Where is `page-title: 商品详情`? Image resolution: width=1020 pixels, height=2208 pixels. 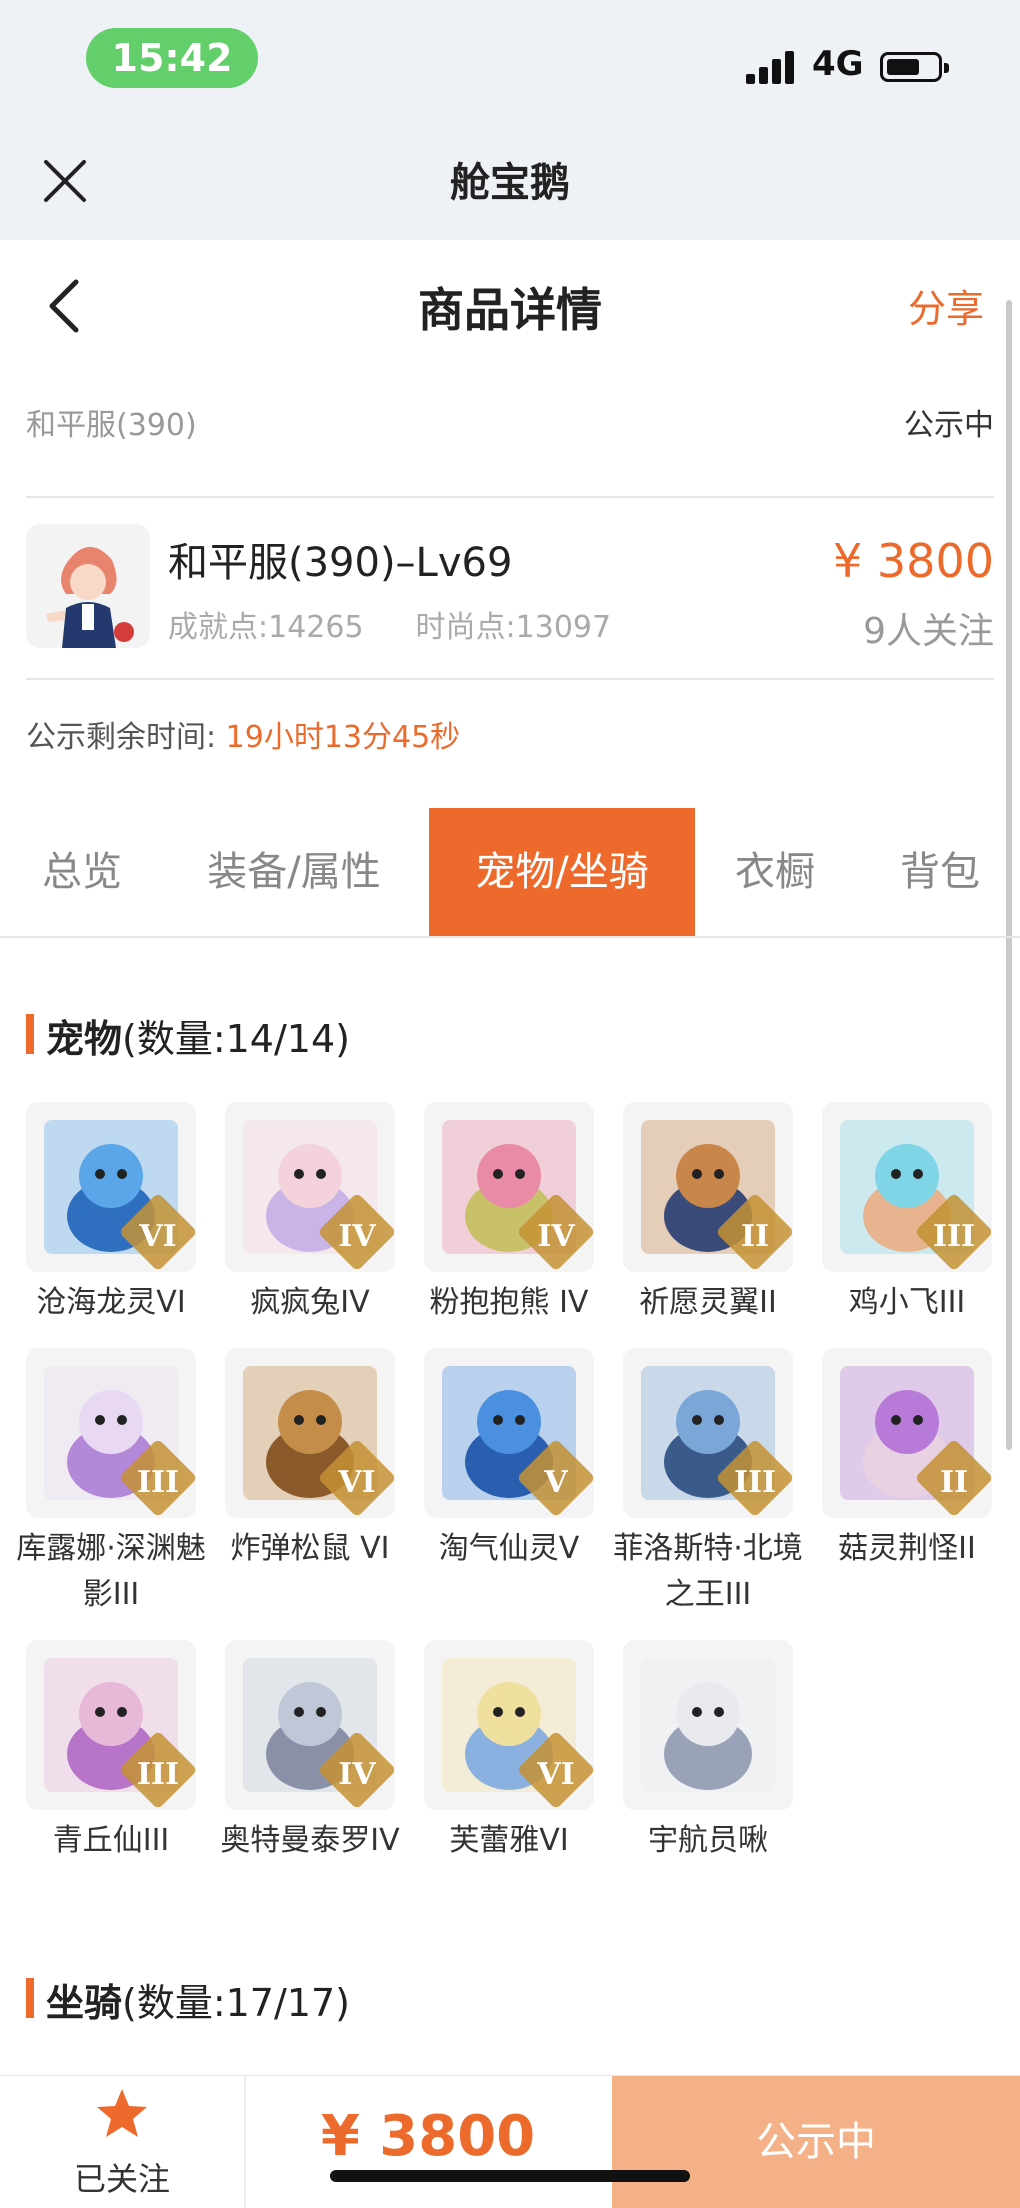 page-title: 商品详情 is located at coordinates (510, 310).